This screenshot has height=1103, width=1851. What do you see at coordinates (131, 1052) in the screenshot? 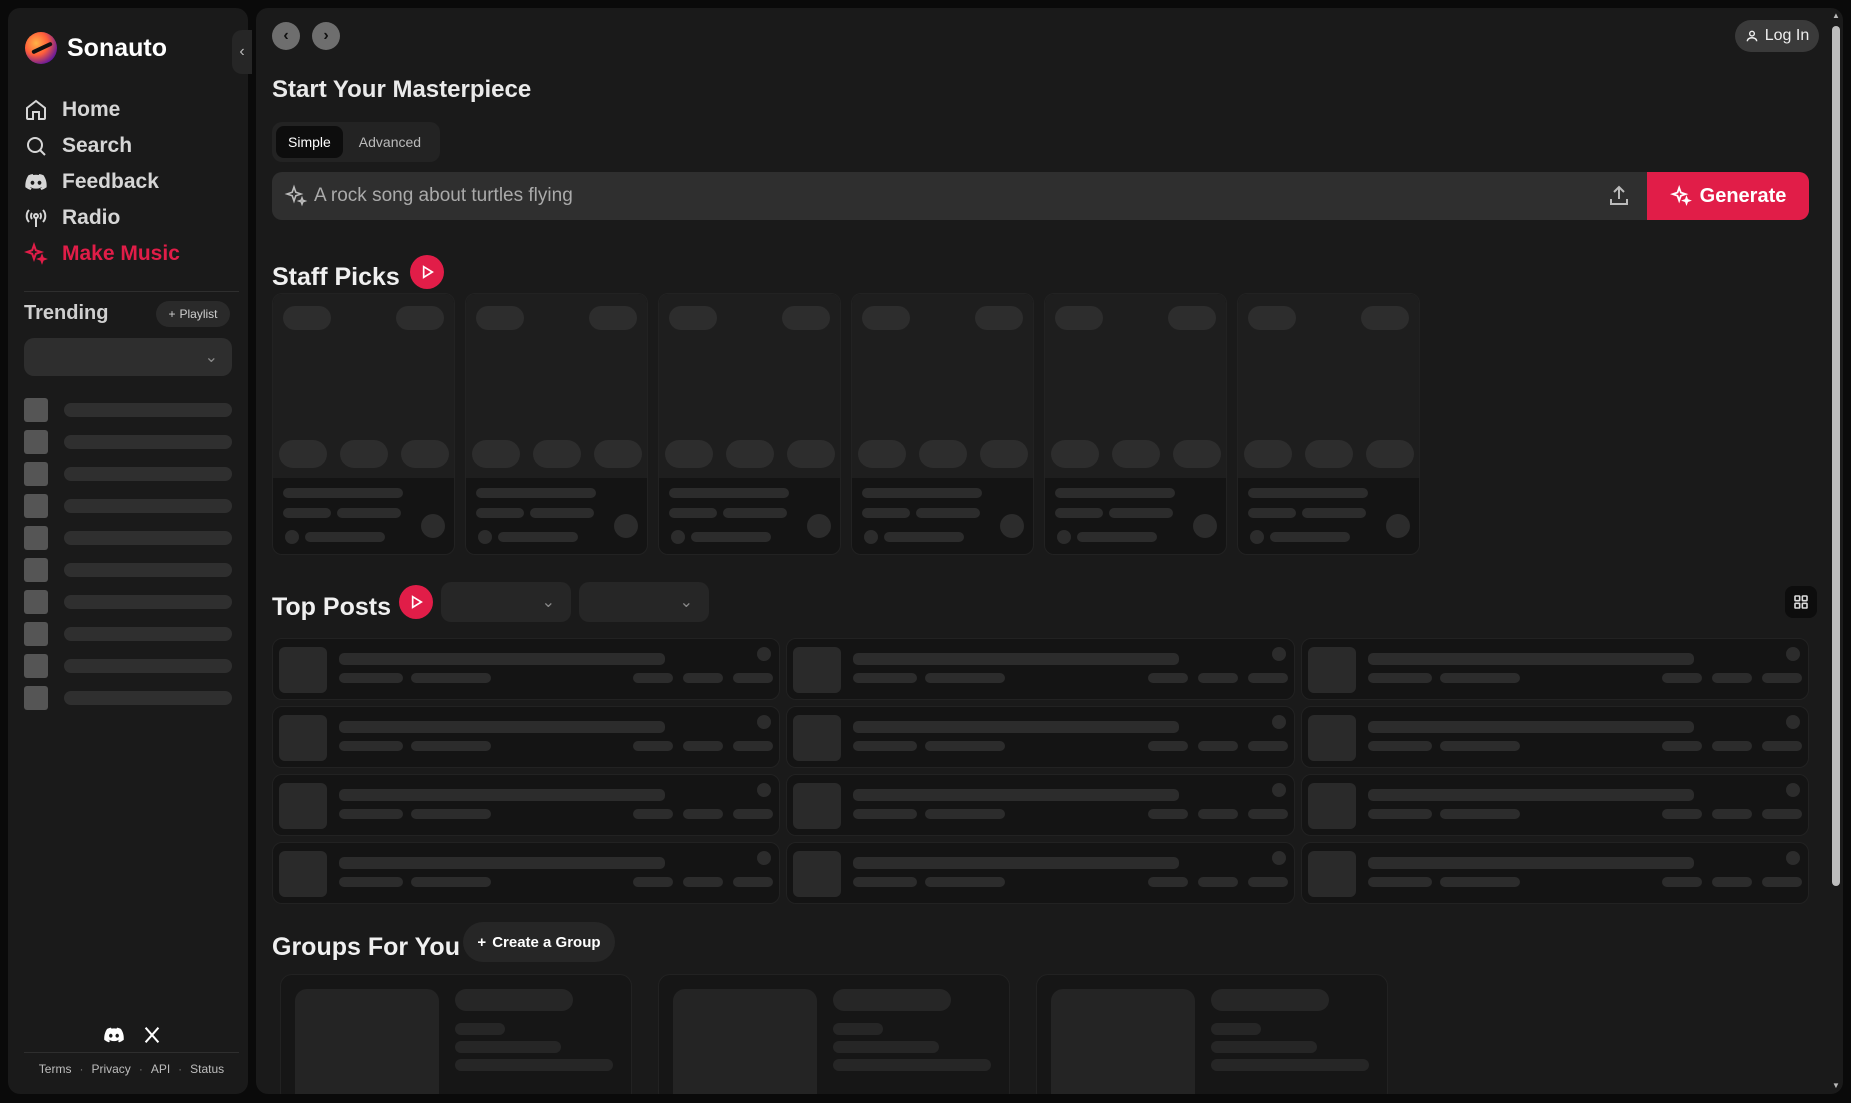
I see `divider` at bounding box center [131, 1052].